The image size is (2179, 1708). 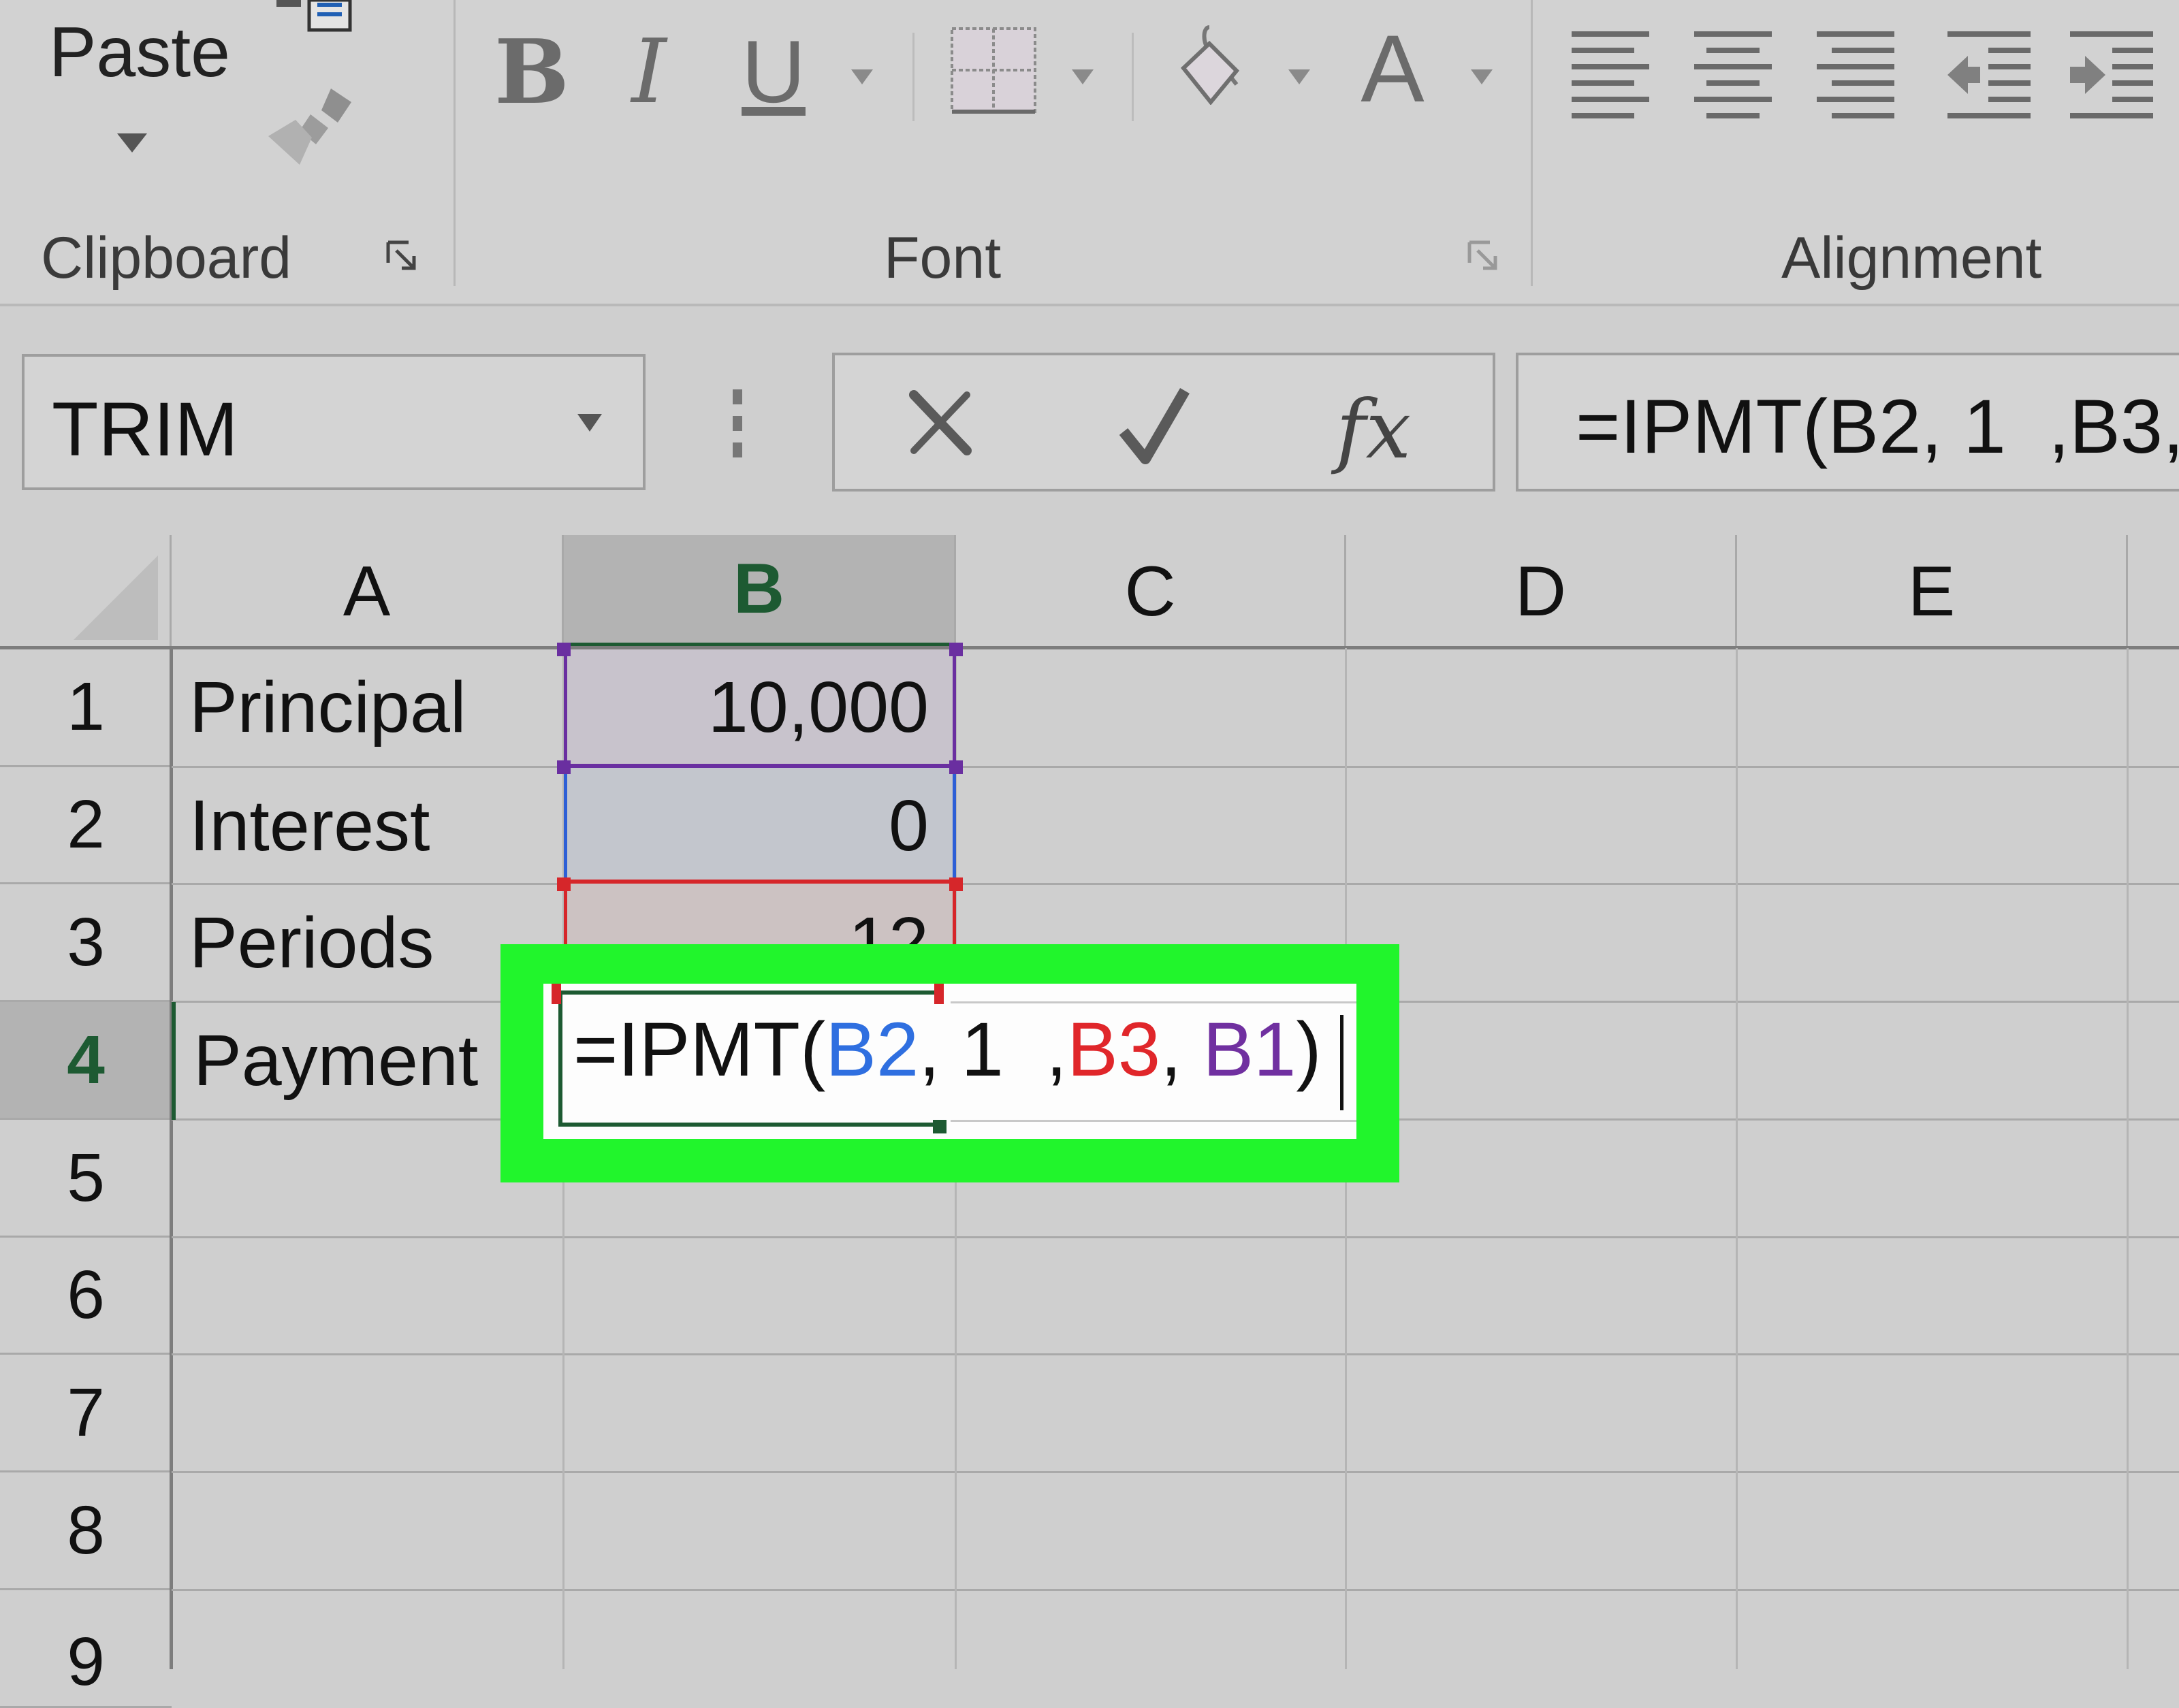 I want to click on format-painter-icon, so click(x=314, y=122).